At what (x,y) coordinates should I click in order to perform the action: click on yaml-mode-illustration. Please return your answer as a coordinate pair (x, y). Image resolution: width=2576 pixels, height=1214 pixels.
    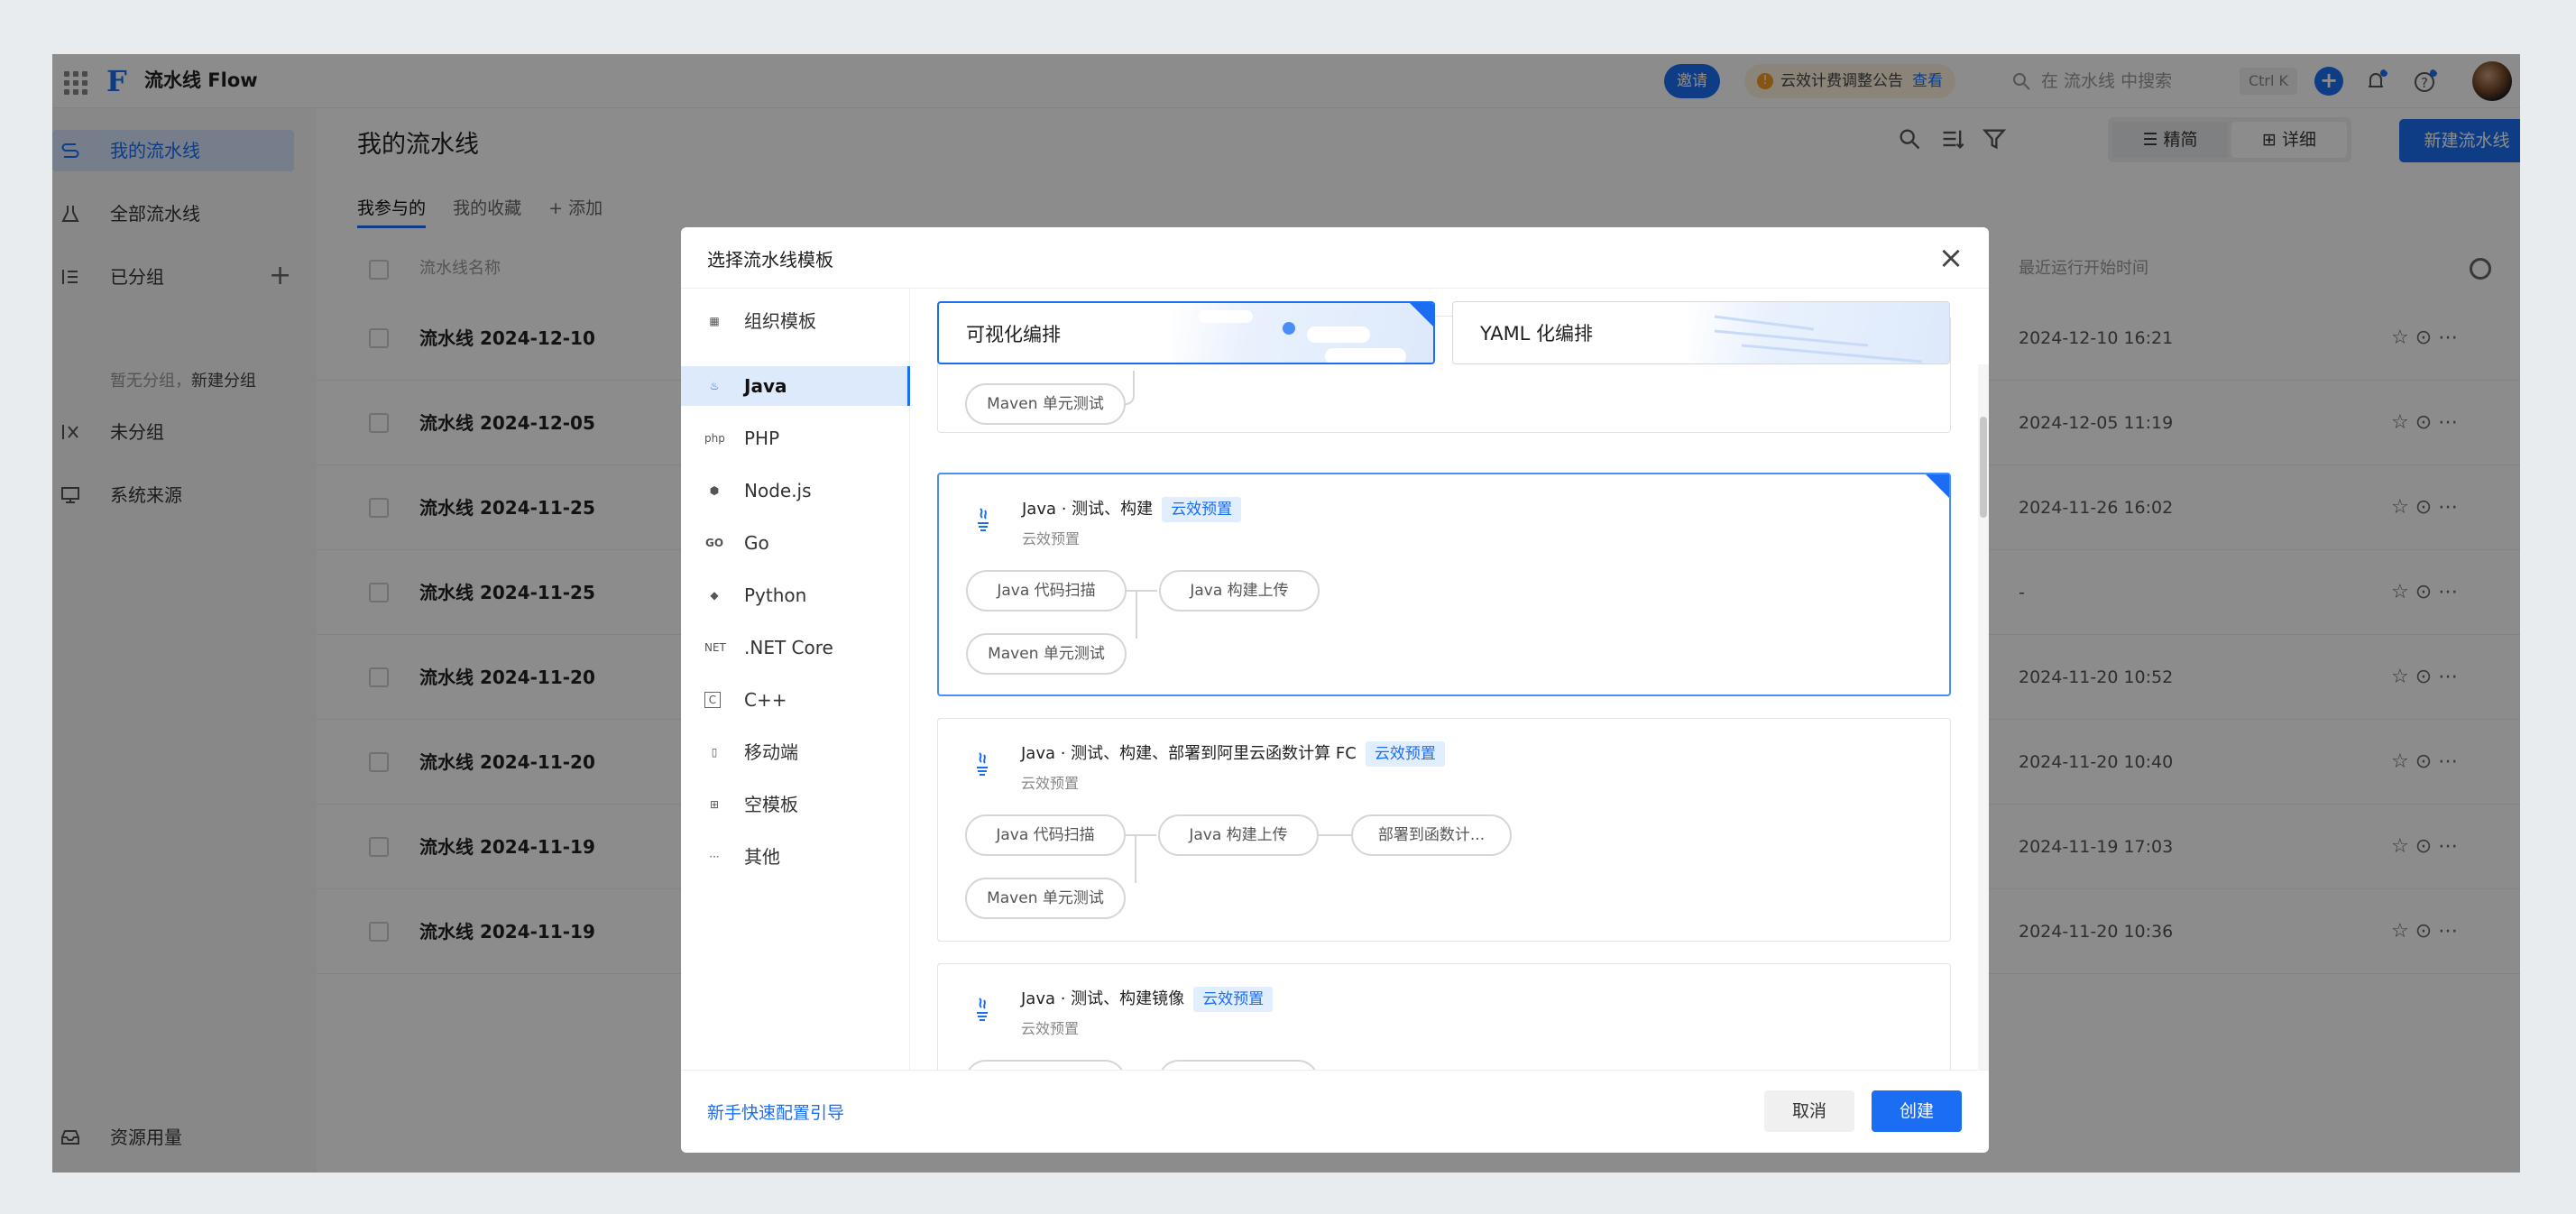
    Looking at the image, I should click on (1819, 332).